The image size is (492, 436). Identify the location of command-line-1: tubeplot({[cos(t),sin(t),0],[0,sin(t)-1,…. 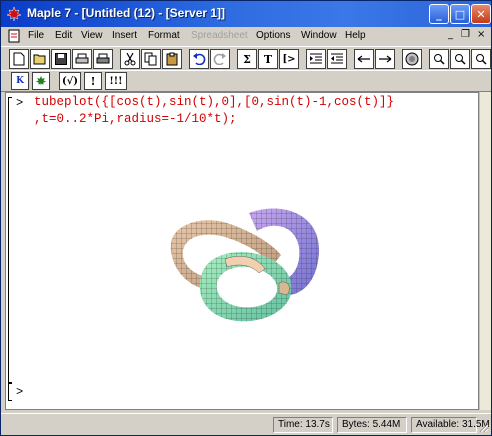
(214, 102).